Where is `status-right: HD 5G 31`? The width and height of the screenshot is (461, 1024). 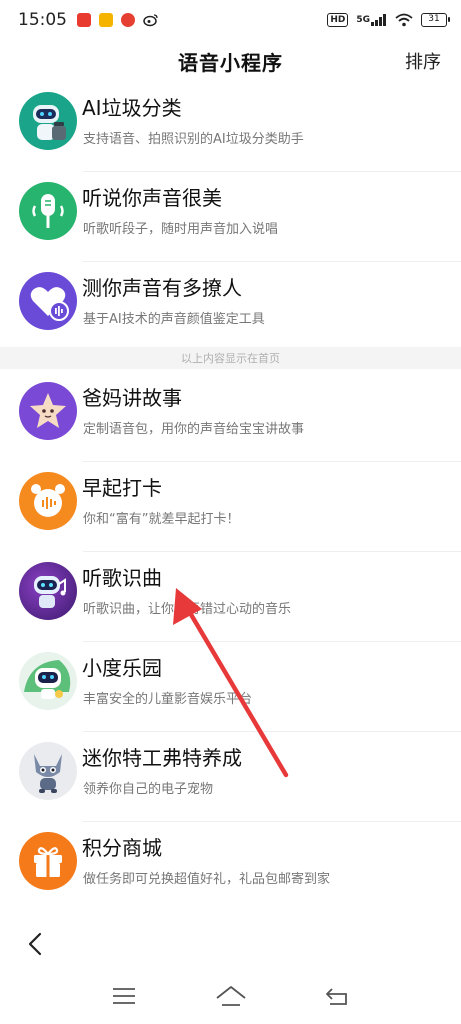
status-right: HD 5G 31 is located at coordinates (388, 20).